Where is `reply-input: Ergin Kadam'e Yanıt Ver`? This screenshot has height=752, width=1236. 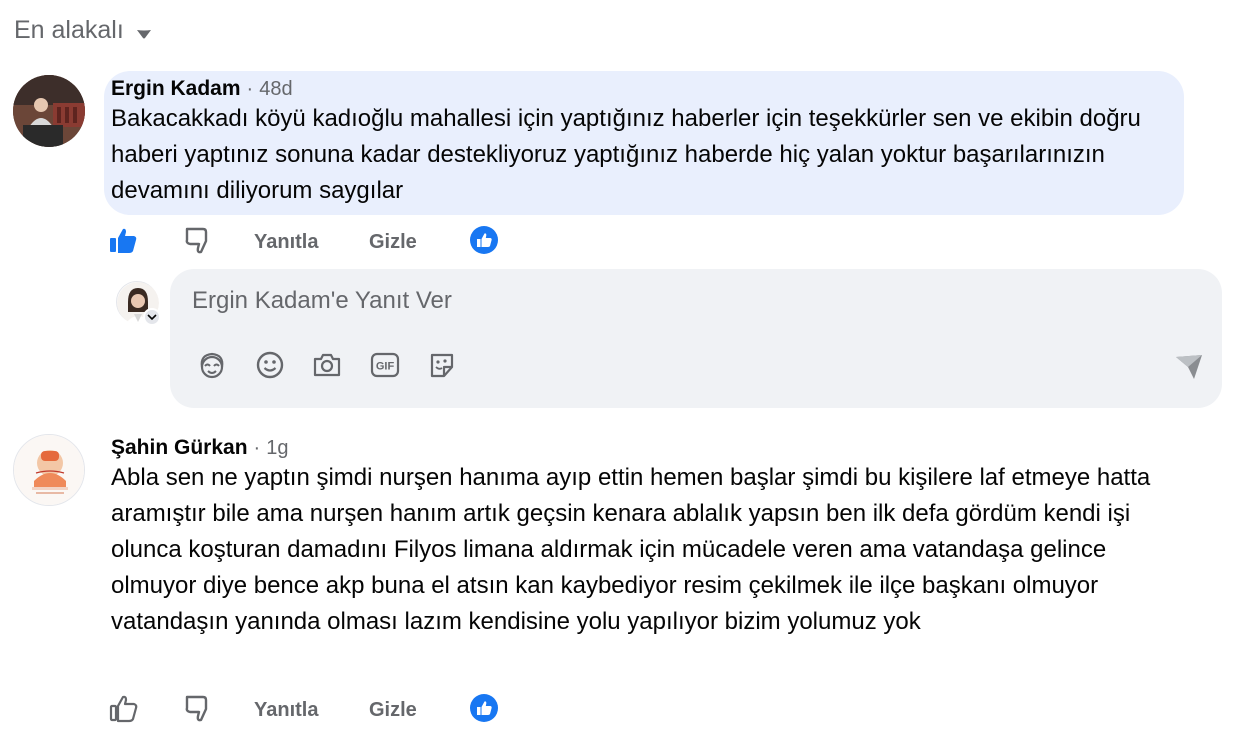
reply-input: Ergin Kadam'e Yanıt Ver is located at coordinates (322, 301).